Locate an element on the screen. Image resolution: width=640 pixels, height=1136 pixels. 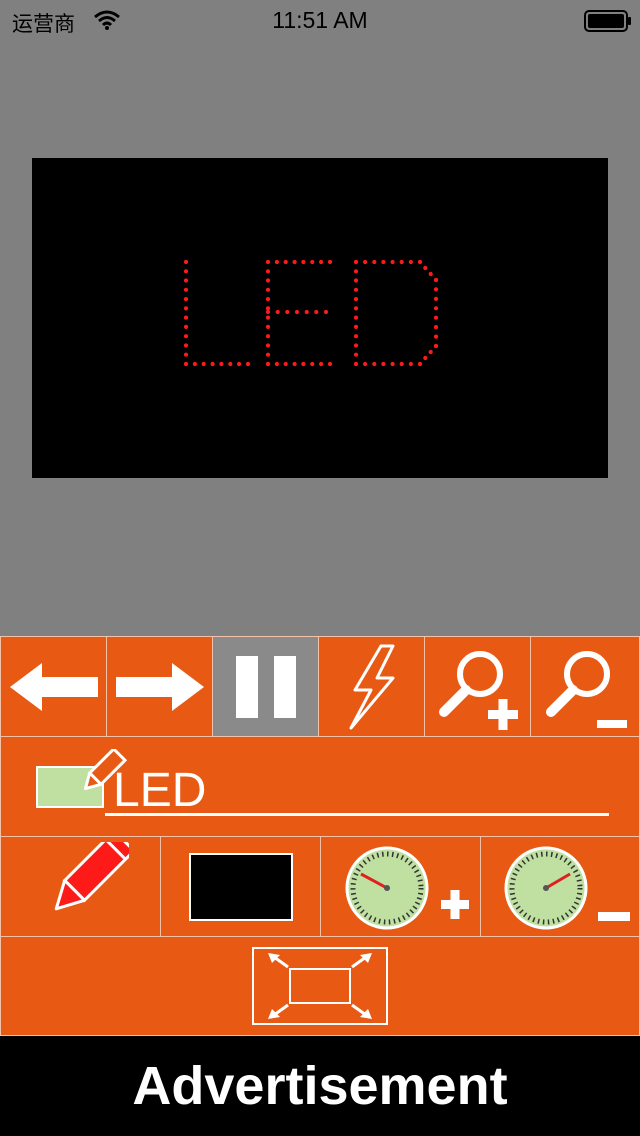
speed-up-button is located at coordinates (400, 886).